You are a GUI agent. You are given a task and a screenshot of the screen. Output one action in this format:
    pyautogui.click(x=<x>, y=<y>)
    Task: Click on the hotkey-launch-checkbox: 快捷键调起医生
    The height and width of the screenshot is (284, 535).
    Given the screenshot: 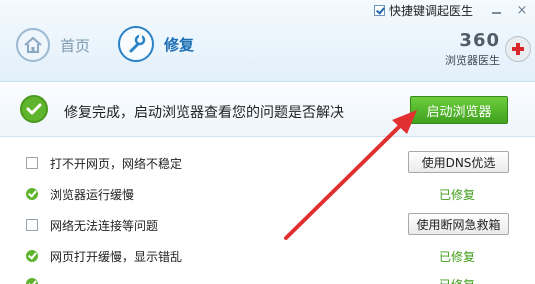 What is the action you would take?
    pyautogui.click(x=423, y=10)
    